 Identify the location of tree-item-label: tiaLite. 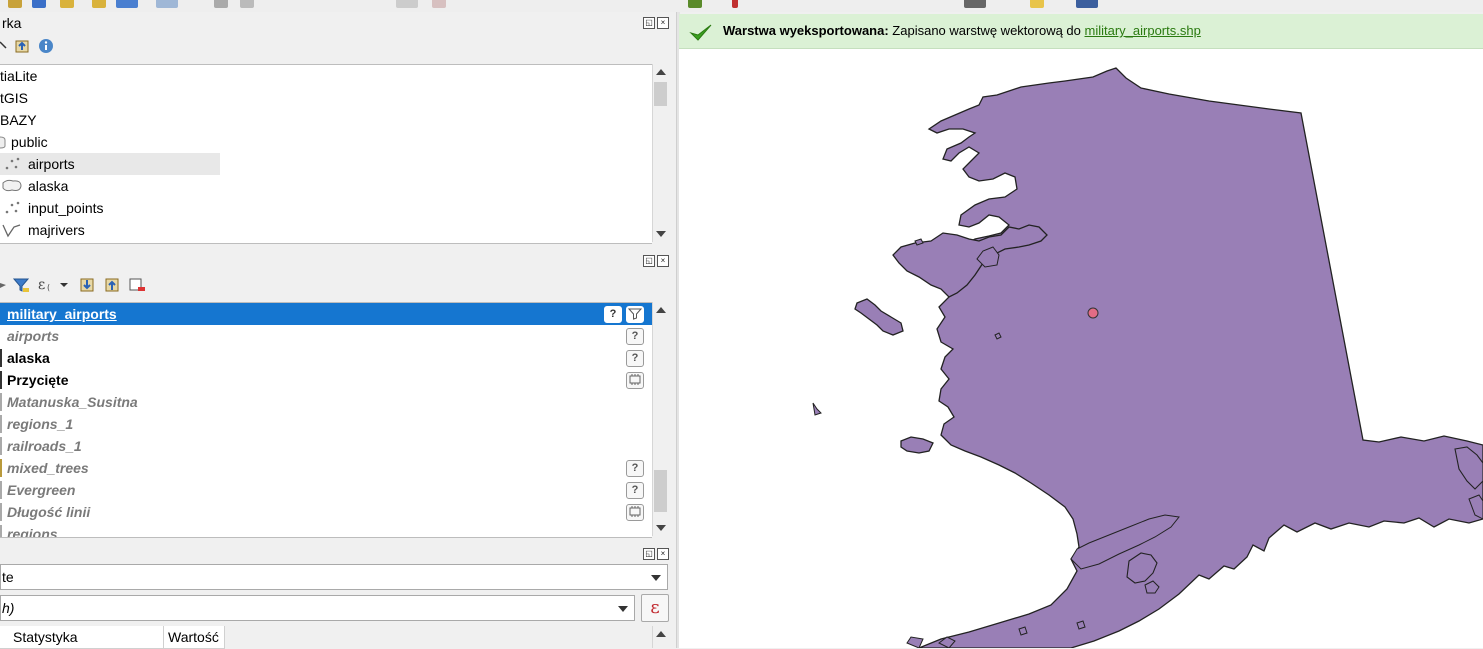
(19, 76).